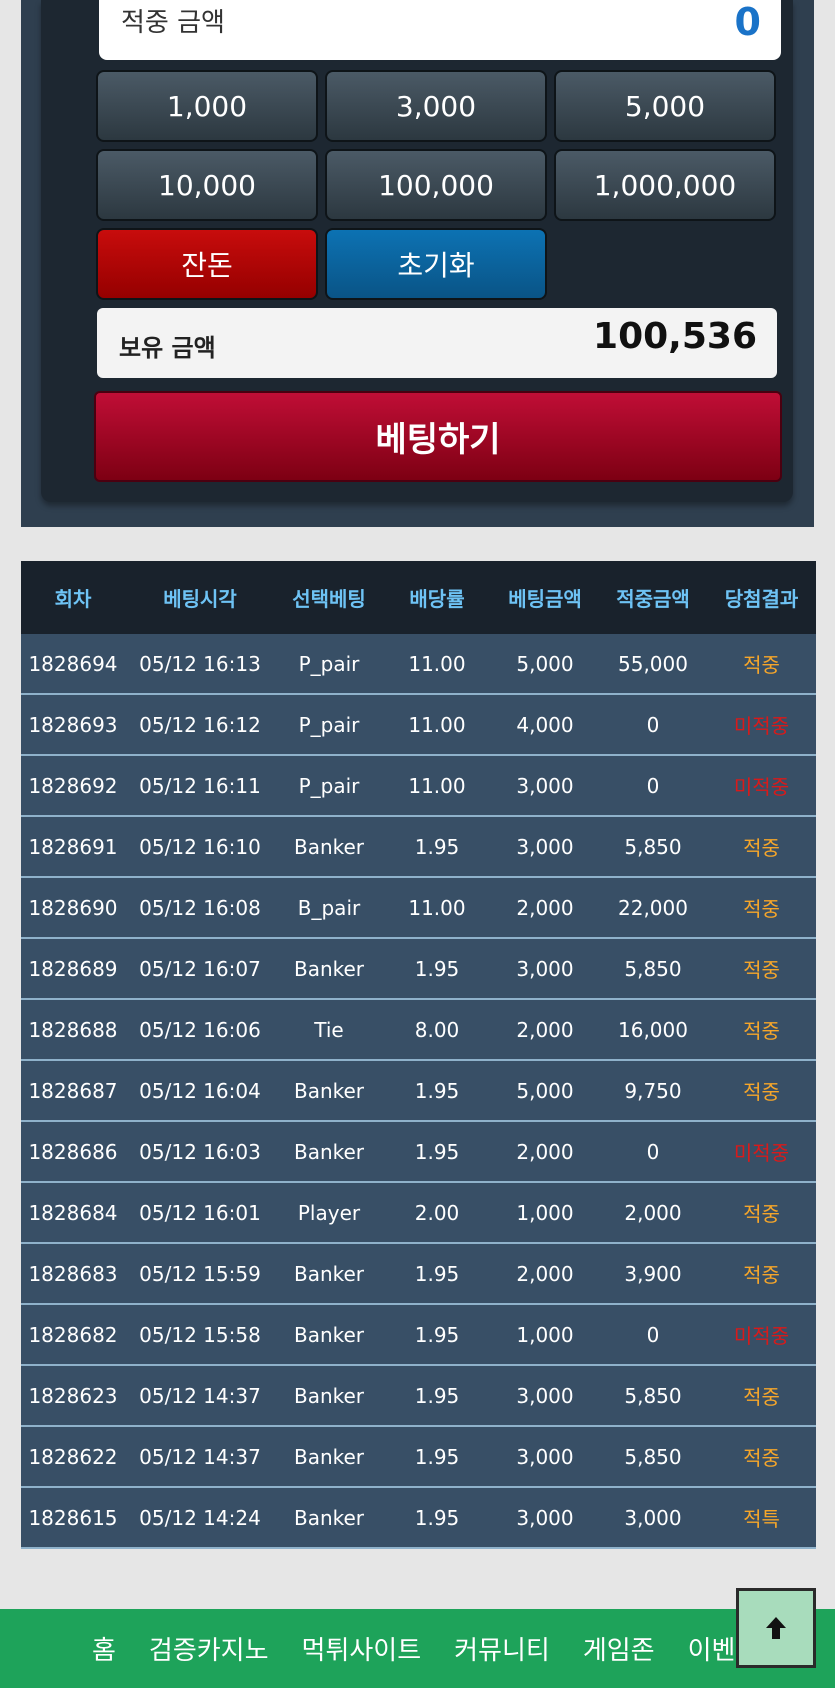  What do you see at coordinates (73, 1456) in the screenshot?
I see `cell-round: 1828622` at bounding box center [73, 1456].